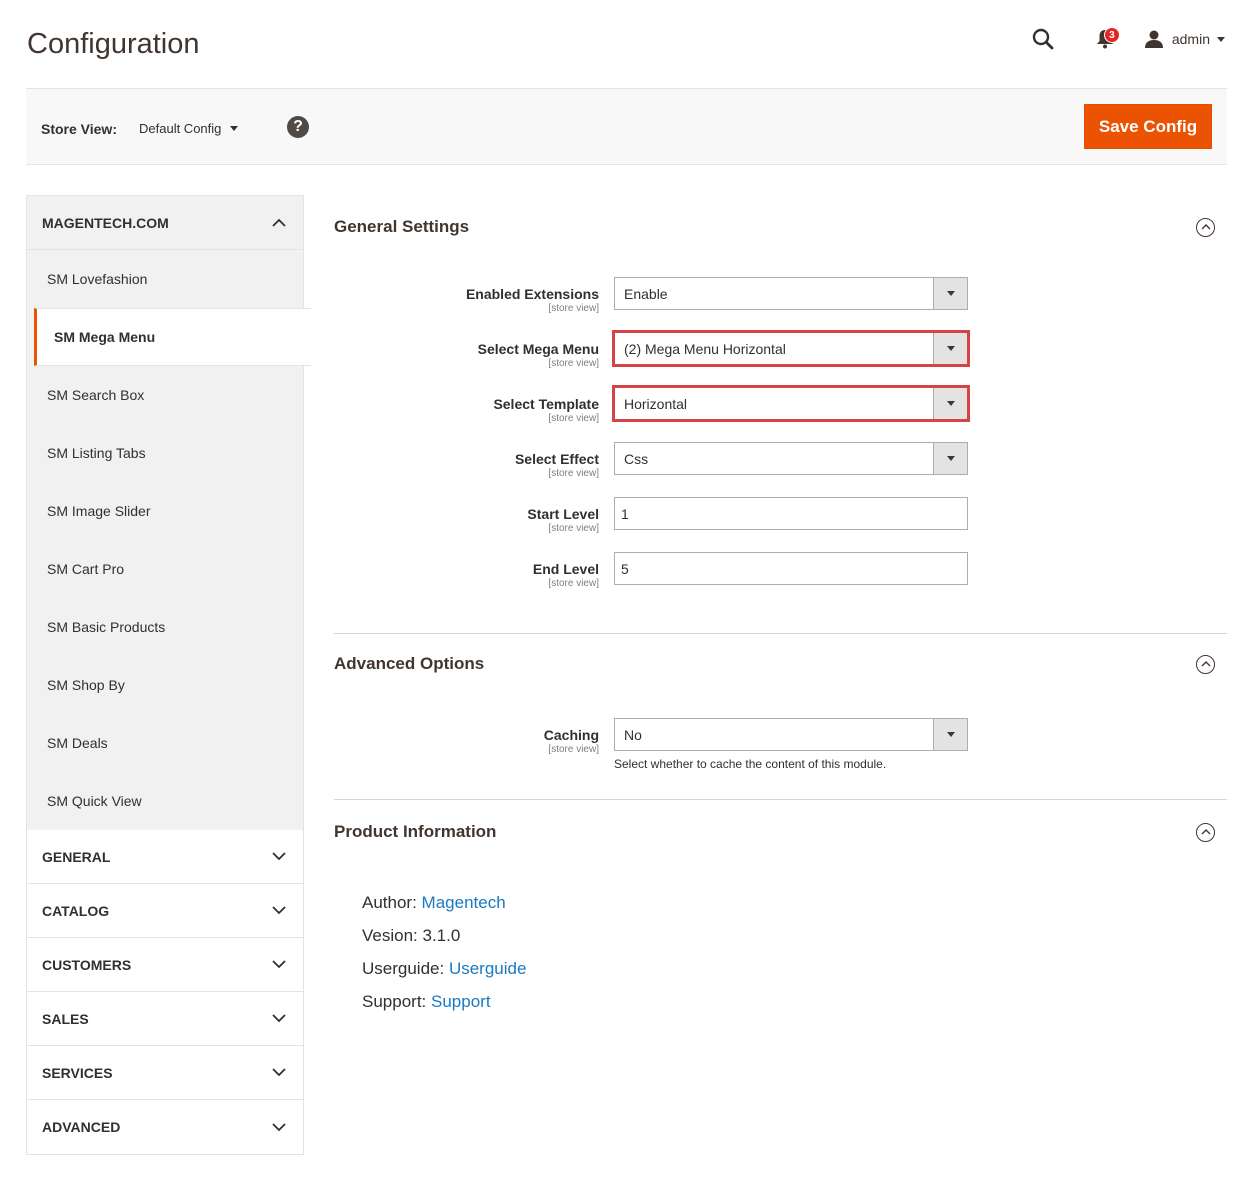  What do you see at coordinates (633, 734) in the screenshot?
I see `select-value: No` at bounding box center [633, 734].